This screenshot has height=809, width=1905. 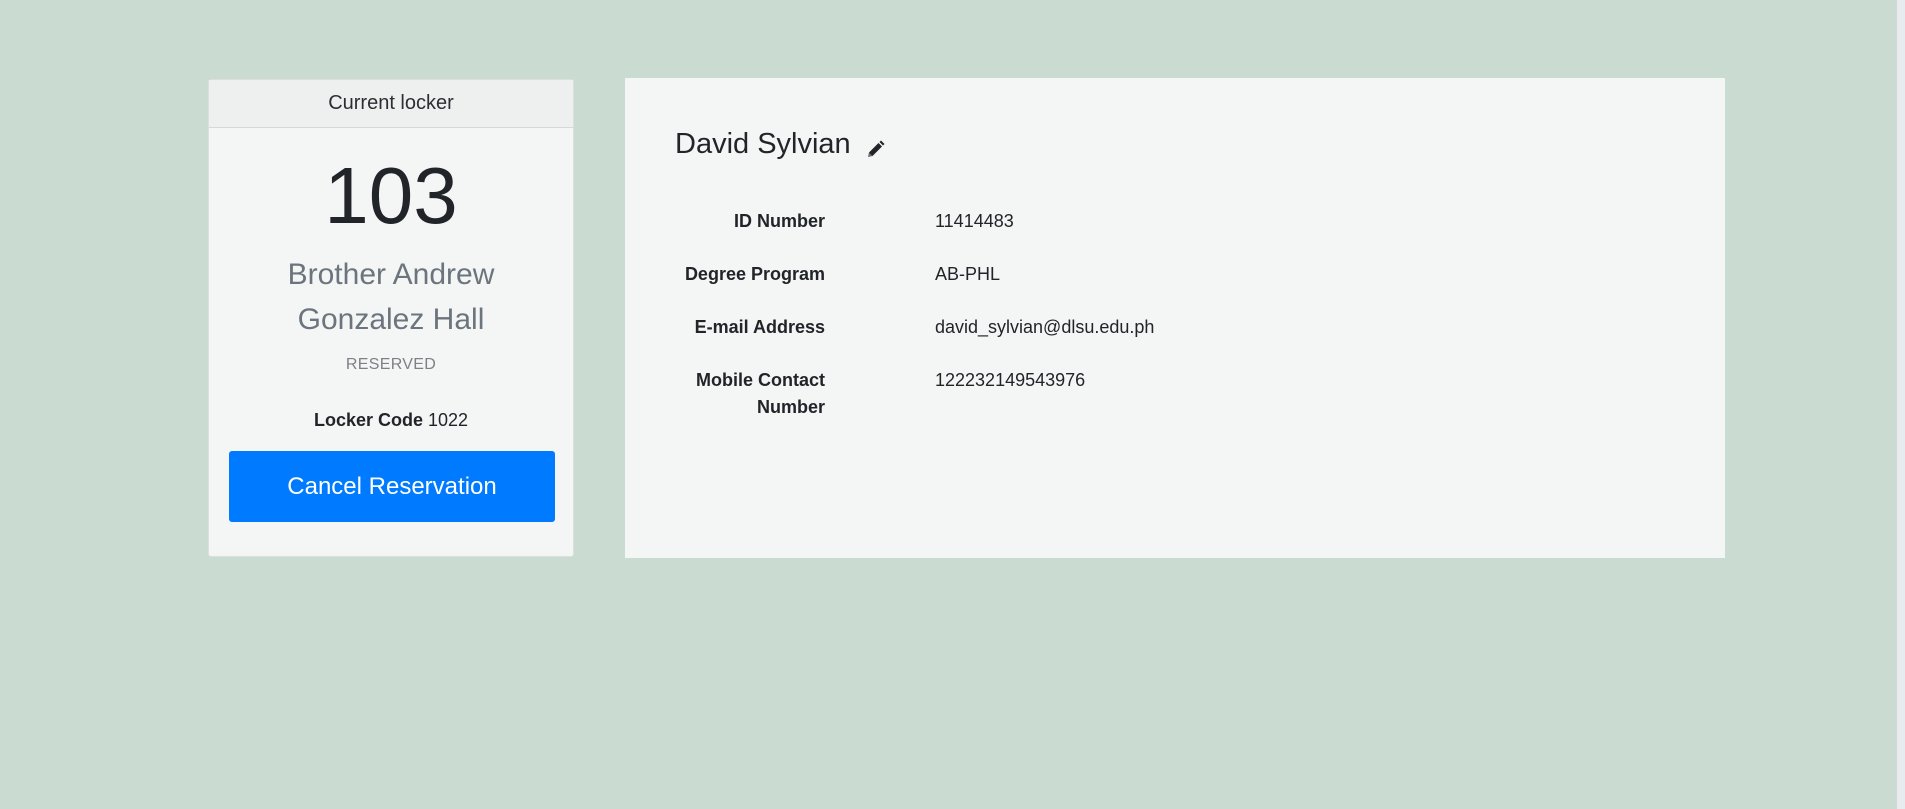 What do you see at coordinates (974, 221) in the screenshot?
I see `info-value: 11414483` at bounding box center [974, 221].